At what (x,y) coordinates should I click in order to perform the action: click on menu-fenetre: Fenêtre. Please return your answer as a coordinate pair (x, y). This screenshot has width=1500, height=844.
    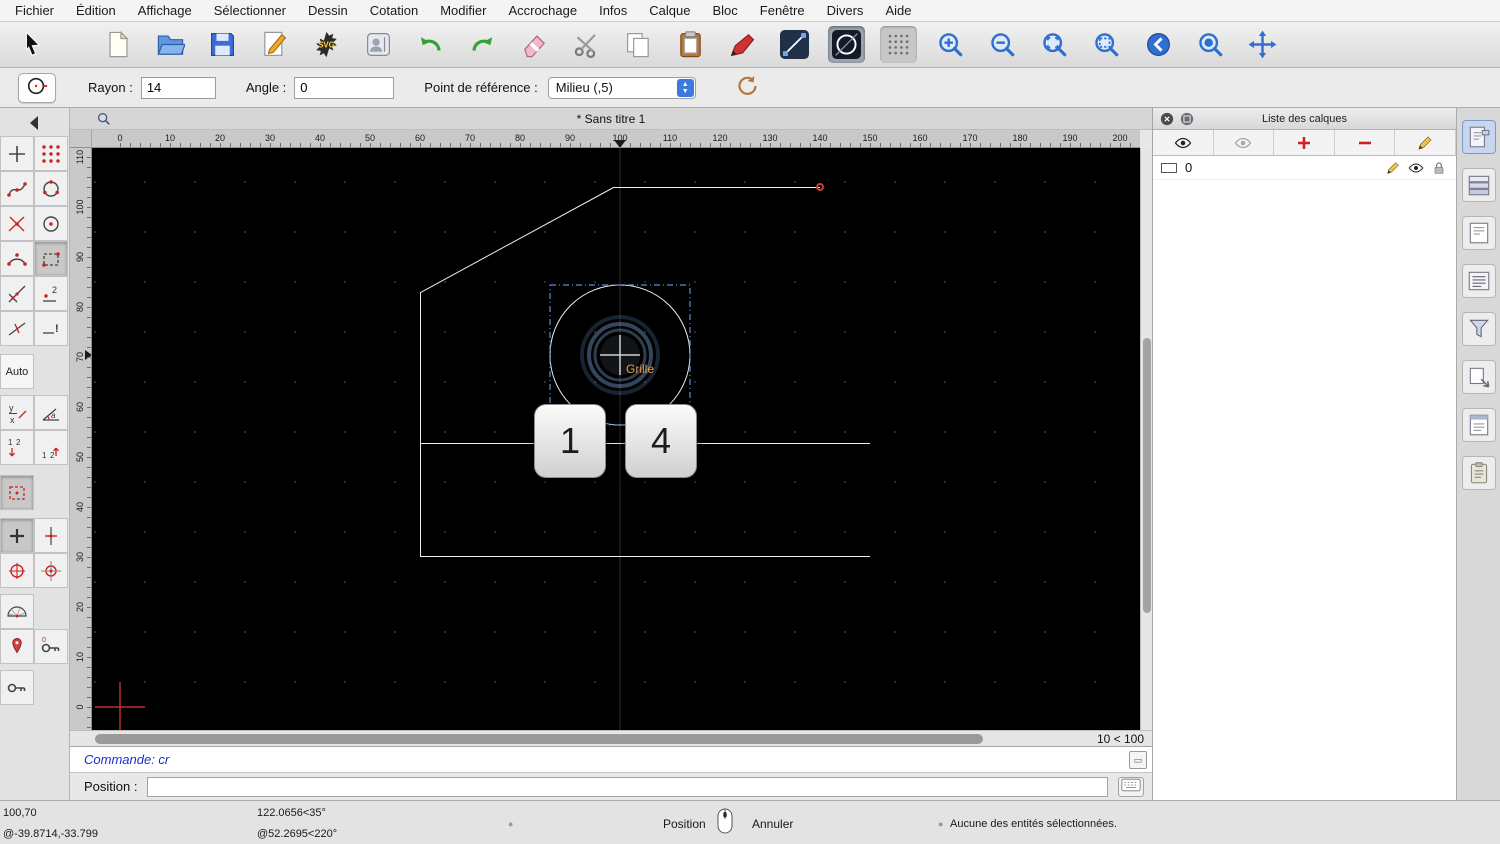
    Looking at the image, I should click on (782, 10).